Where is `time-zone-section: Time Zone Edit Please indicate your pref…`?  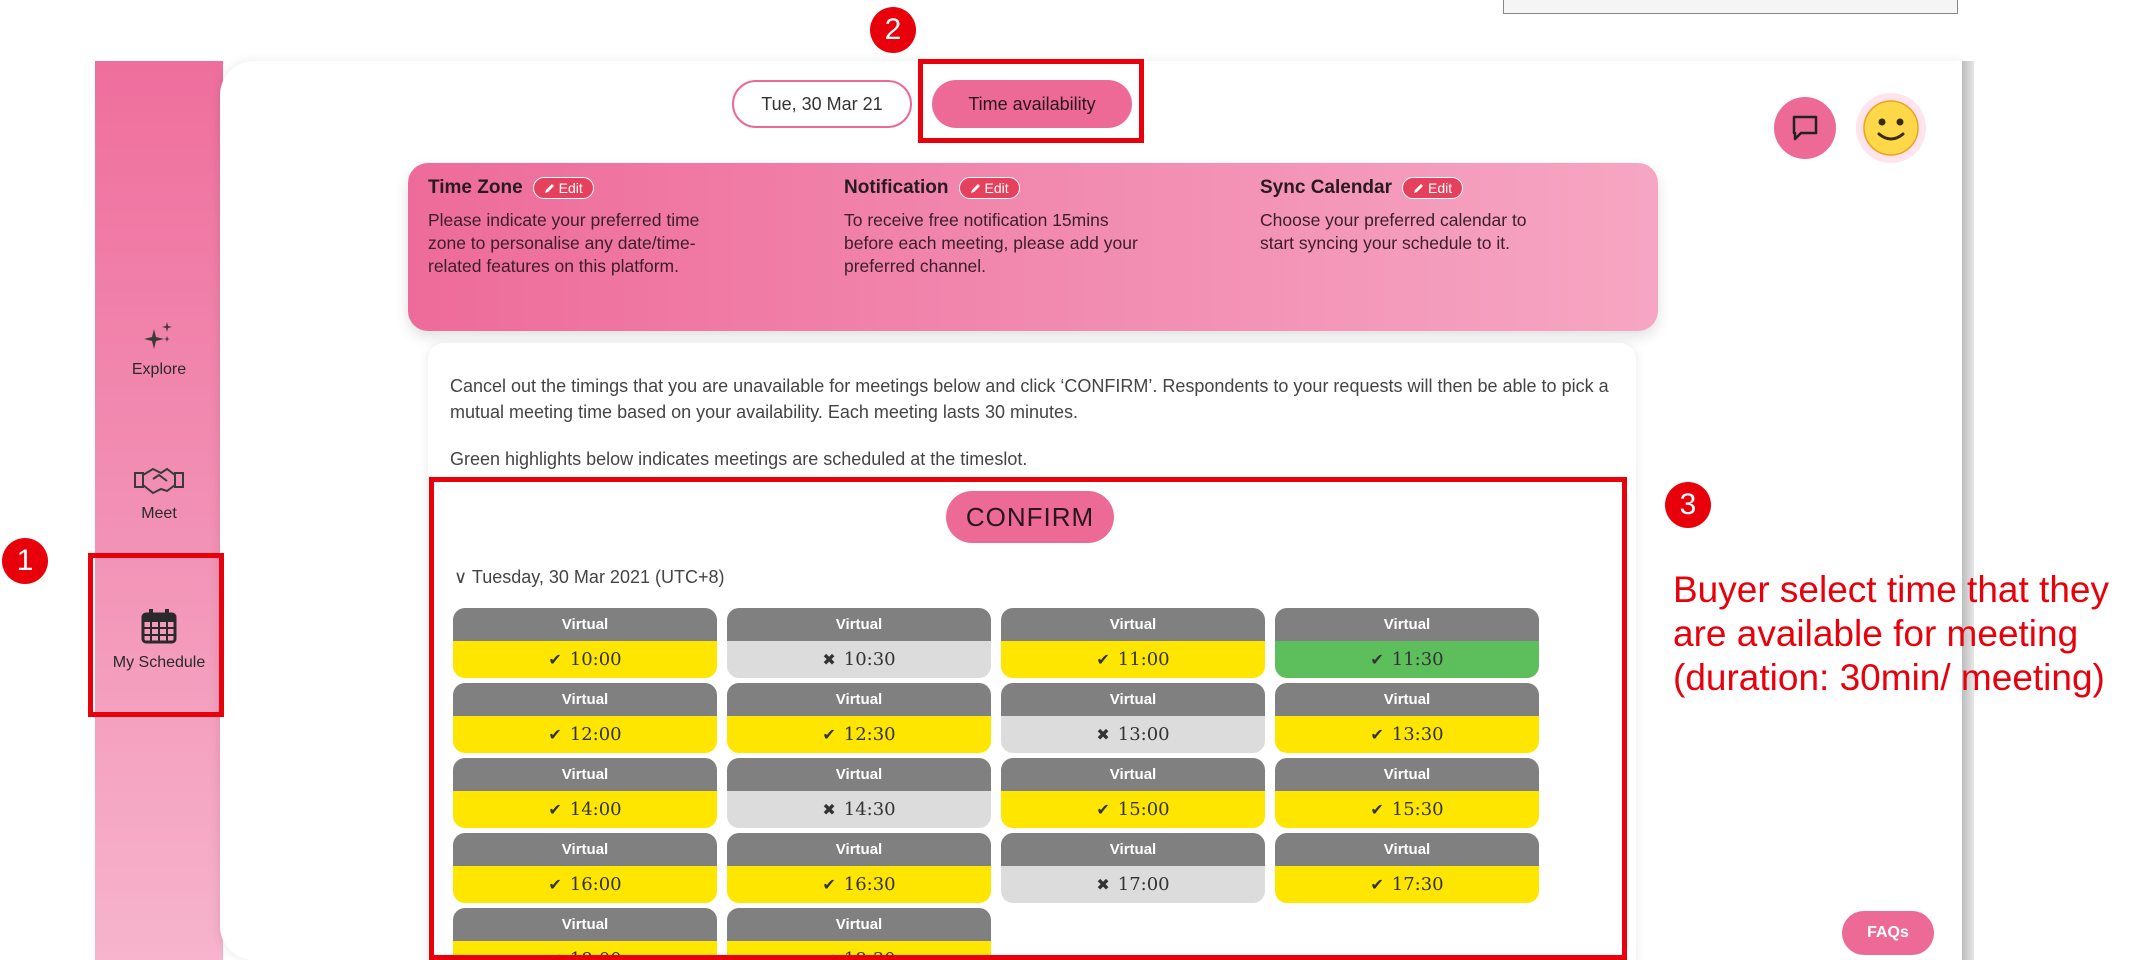
time-zone-section: Time Zone Edit Please indicate your pref… is located at coordinates (630, 227).